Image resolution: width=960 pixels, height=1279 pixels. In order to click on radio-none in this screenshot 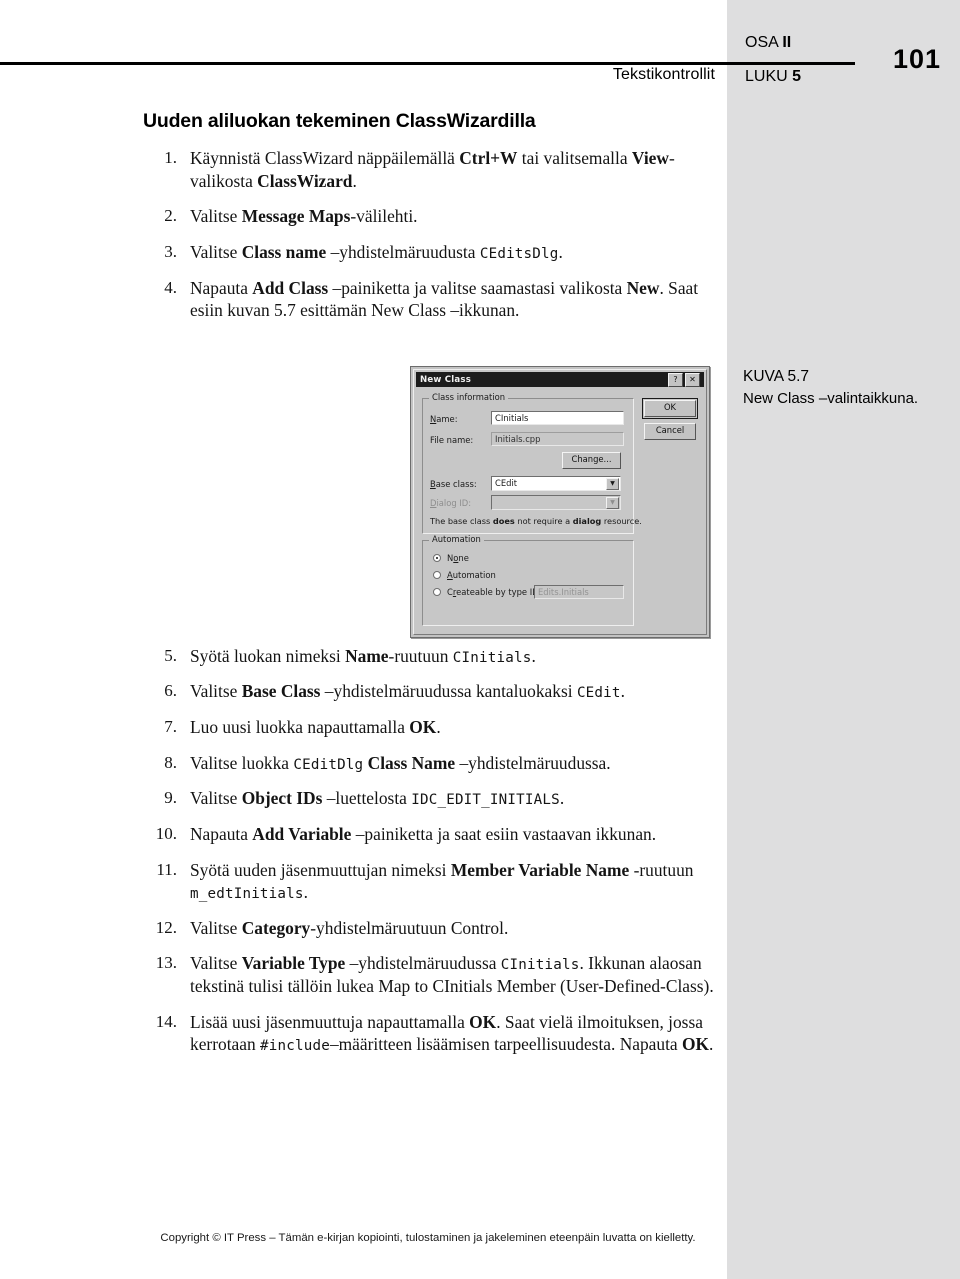, I will do `click(437, 558)`.